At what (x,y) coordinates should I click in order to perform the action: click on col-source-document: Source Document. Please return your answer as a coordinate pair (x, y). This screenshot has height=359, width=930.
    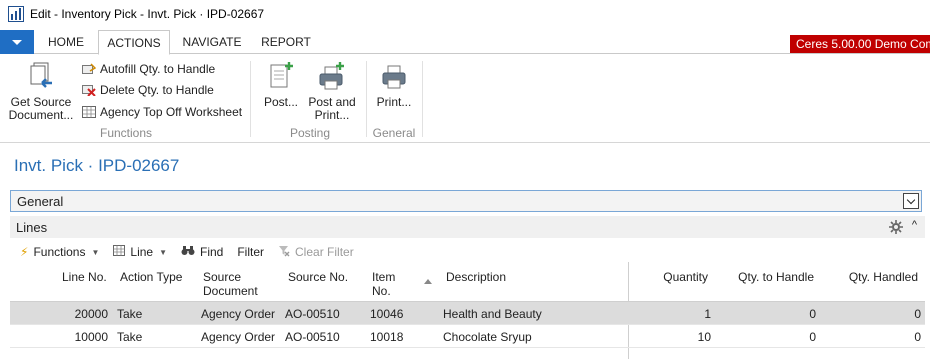
    Looking at the image, I should click on (230, 284).